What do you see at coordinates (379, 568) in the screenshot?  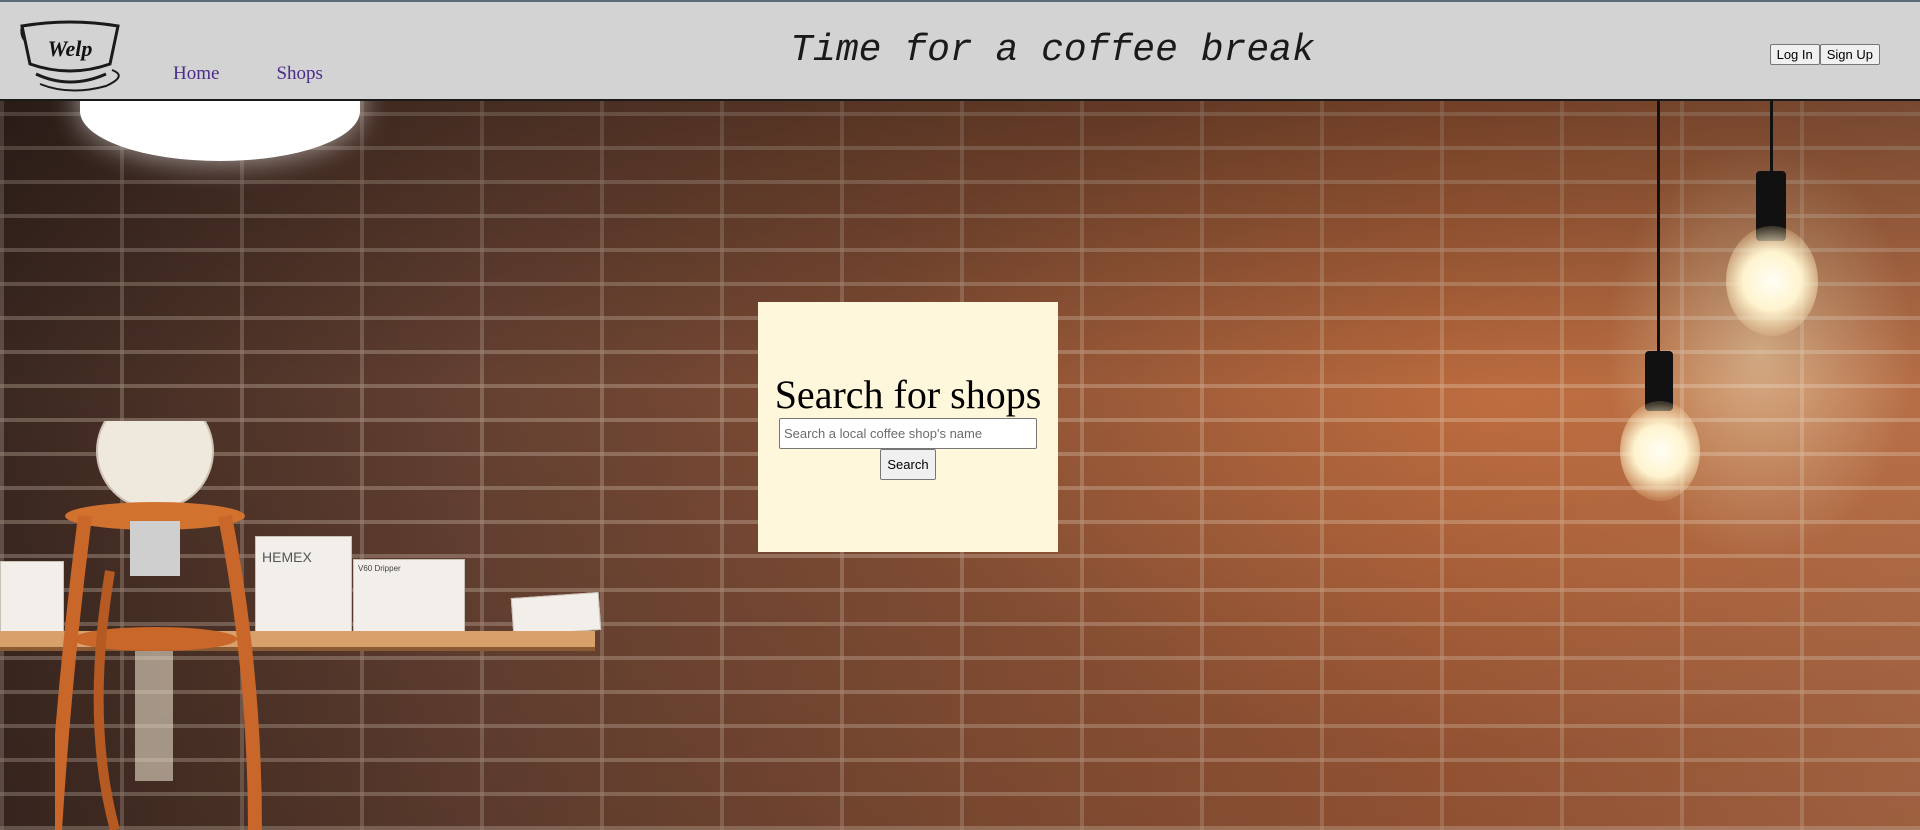 I see `box-label: V60 Dripper` at bounding box center [379, 568].